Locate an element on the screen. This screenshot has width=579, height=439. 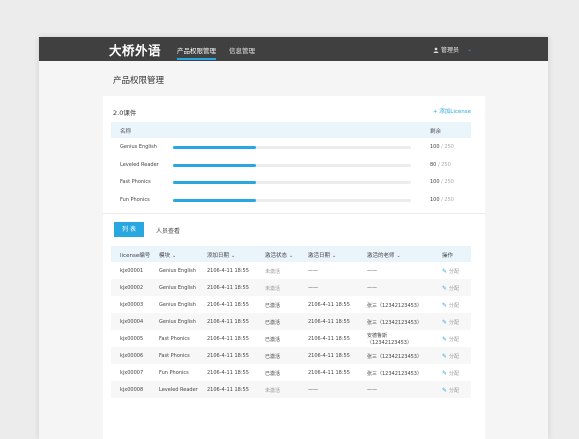
col-header-teacher: 激活的老师 ⌄ is located at coordinates (384, 255).